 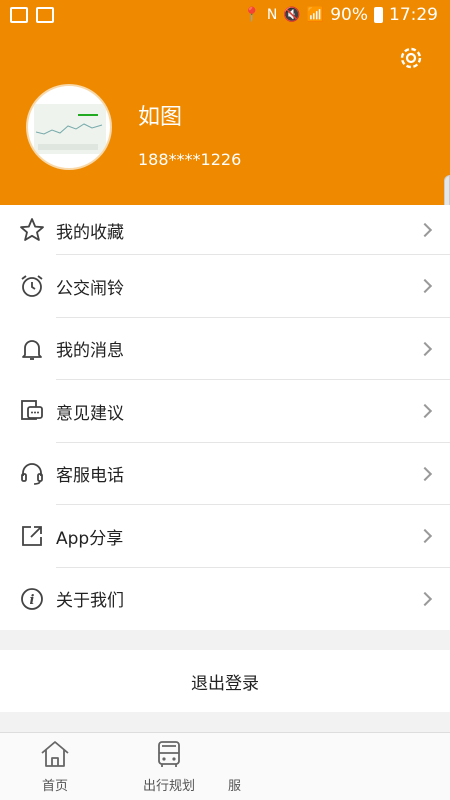 I want to click on menu-item-label: 我的收藏, so click(x=90, y=232).